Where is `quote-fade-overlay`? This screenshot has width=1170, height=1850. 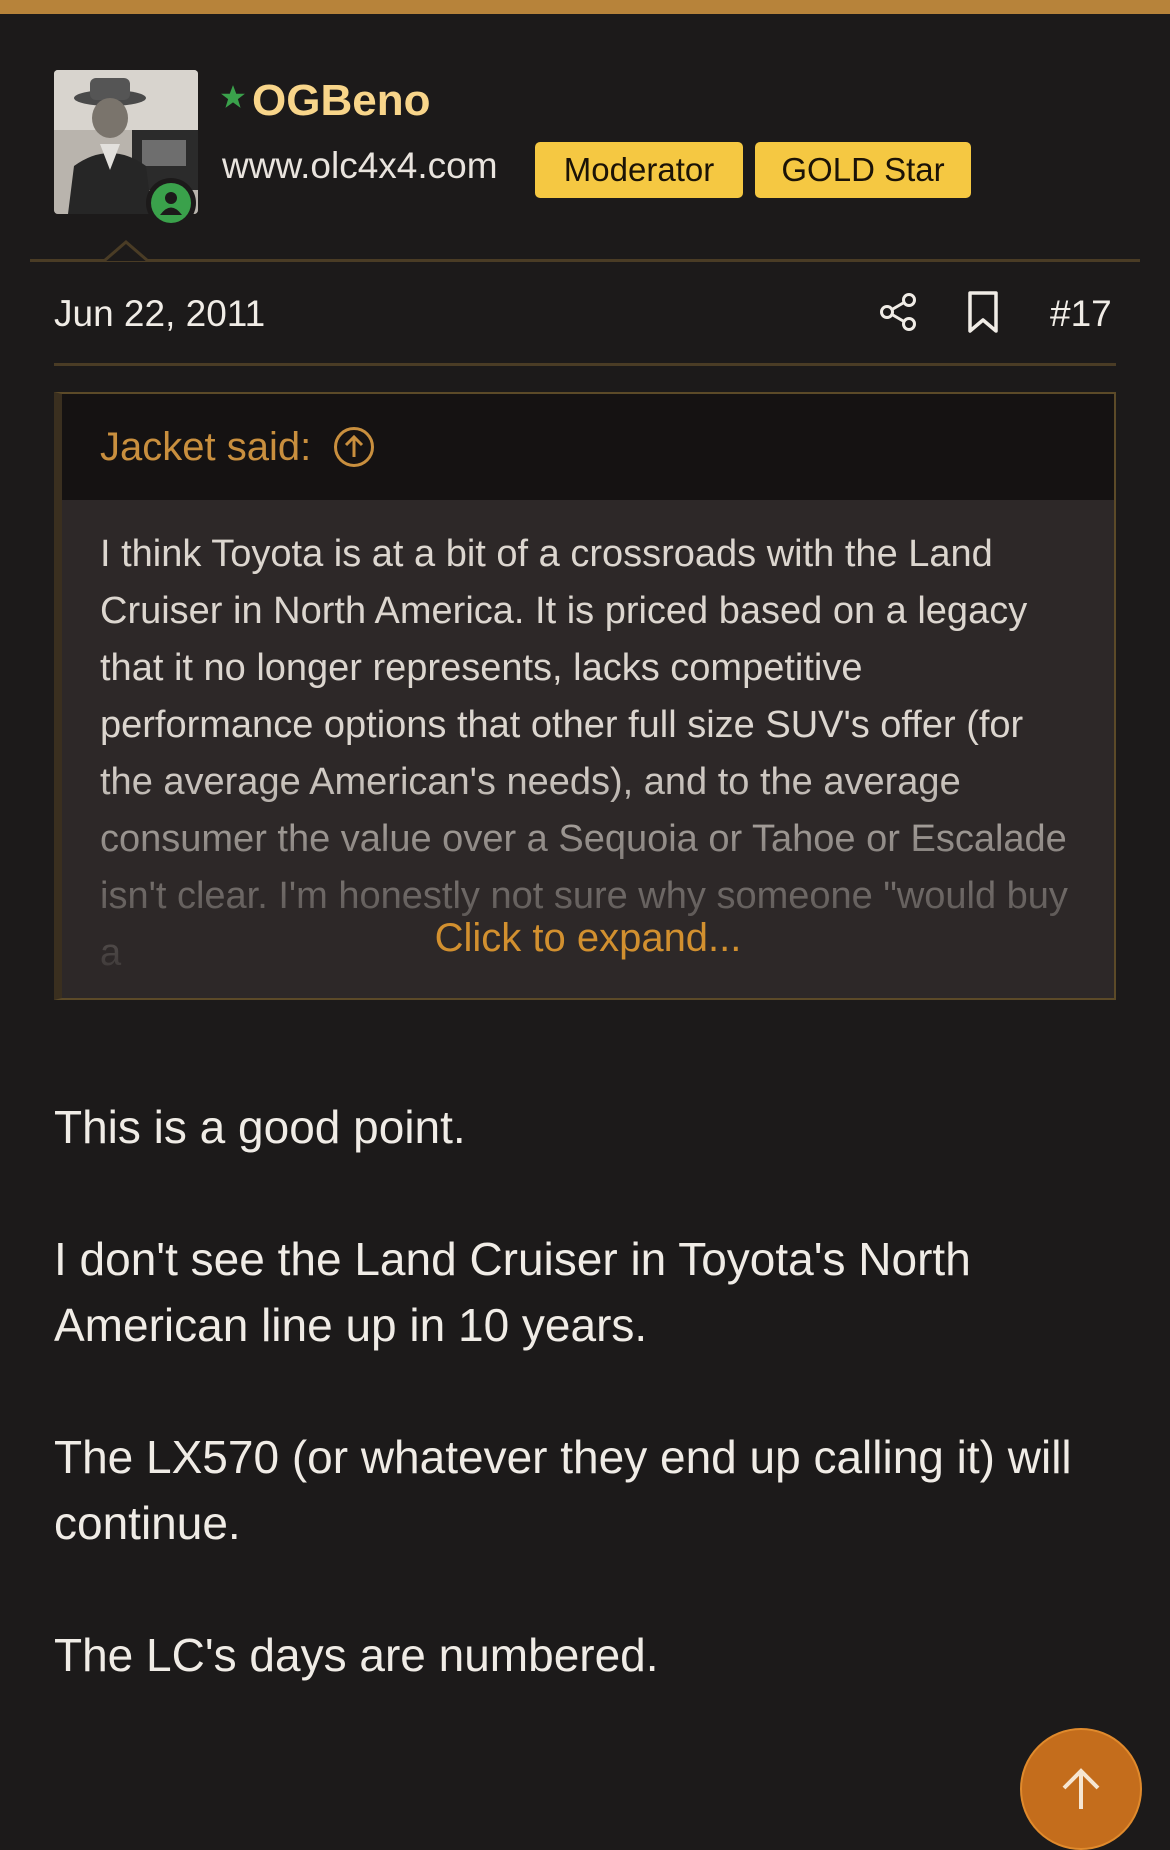
quote-fade-overlay is located at coordinates (588, 879).